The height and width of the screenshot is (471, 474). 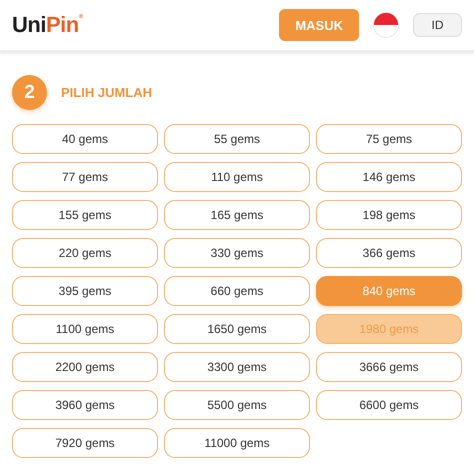 I want to click on gem-option: 3666 gems, so click(x=389, y=367).